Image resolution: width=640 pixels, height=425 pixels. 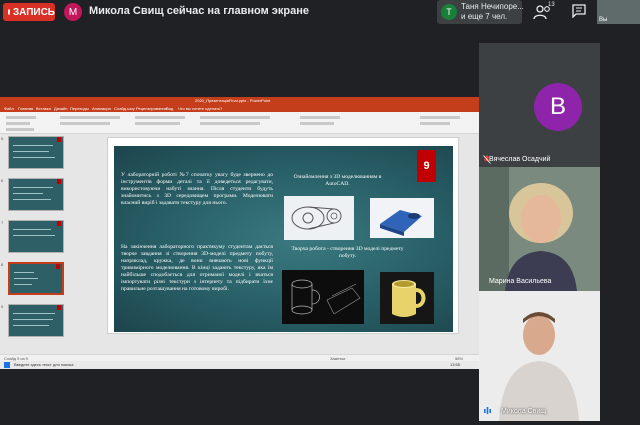 I want to click on speaking-indicator-icon, so click(x=487, y=410).